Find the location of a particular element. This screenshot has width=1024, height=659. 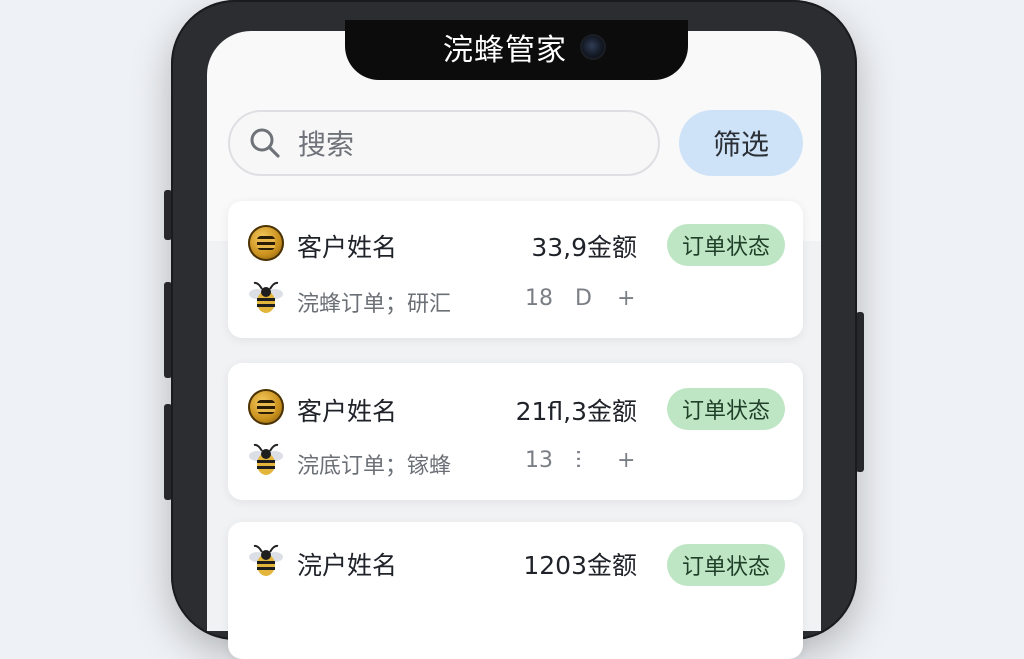

order-subtitle: 浣底订单；镓蜂 is located at coordinates (374, 466).